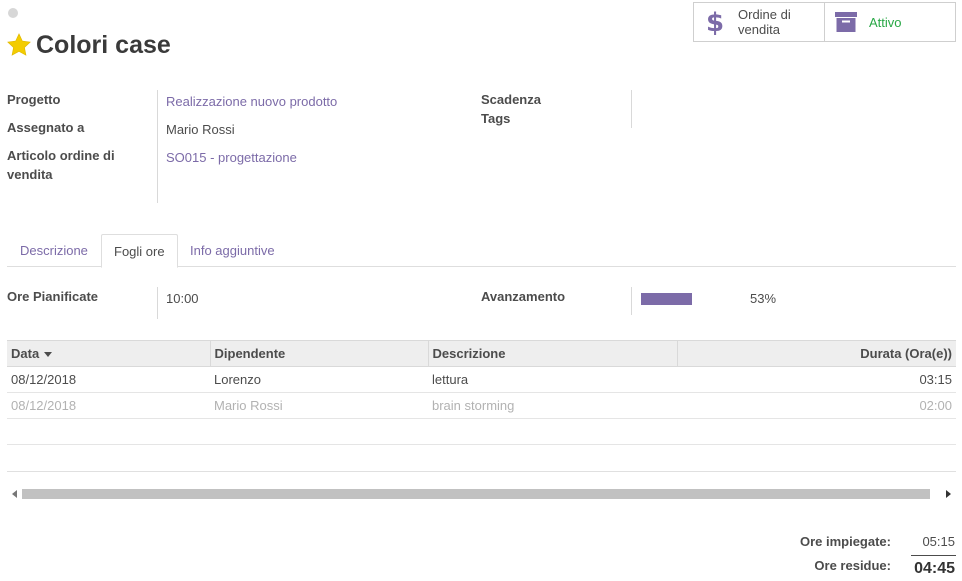 The height and width of the screenshot is (581, 962). Describe the element at coordinates (816, 353) in the screenshot. I see `column-header-duration: Durata (Ora(e))` at that location.